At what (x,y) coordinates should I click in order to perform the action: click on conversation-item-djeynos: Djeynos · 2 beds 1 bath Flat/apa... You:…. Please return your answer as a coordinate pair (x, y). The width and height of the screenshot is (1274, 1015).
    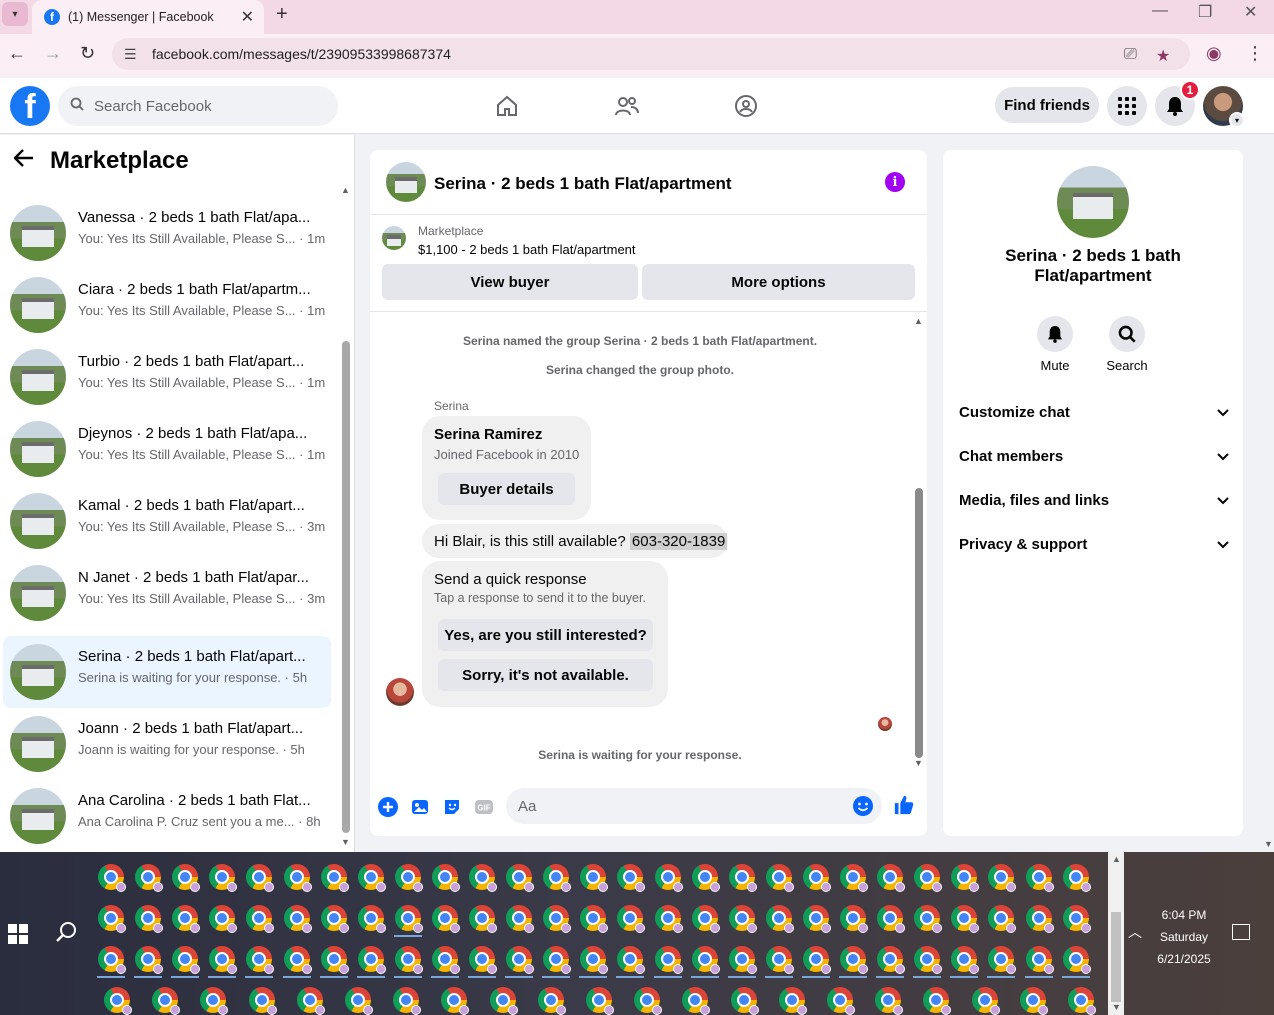
    Looking at the image, I should click on (167, 449).